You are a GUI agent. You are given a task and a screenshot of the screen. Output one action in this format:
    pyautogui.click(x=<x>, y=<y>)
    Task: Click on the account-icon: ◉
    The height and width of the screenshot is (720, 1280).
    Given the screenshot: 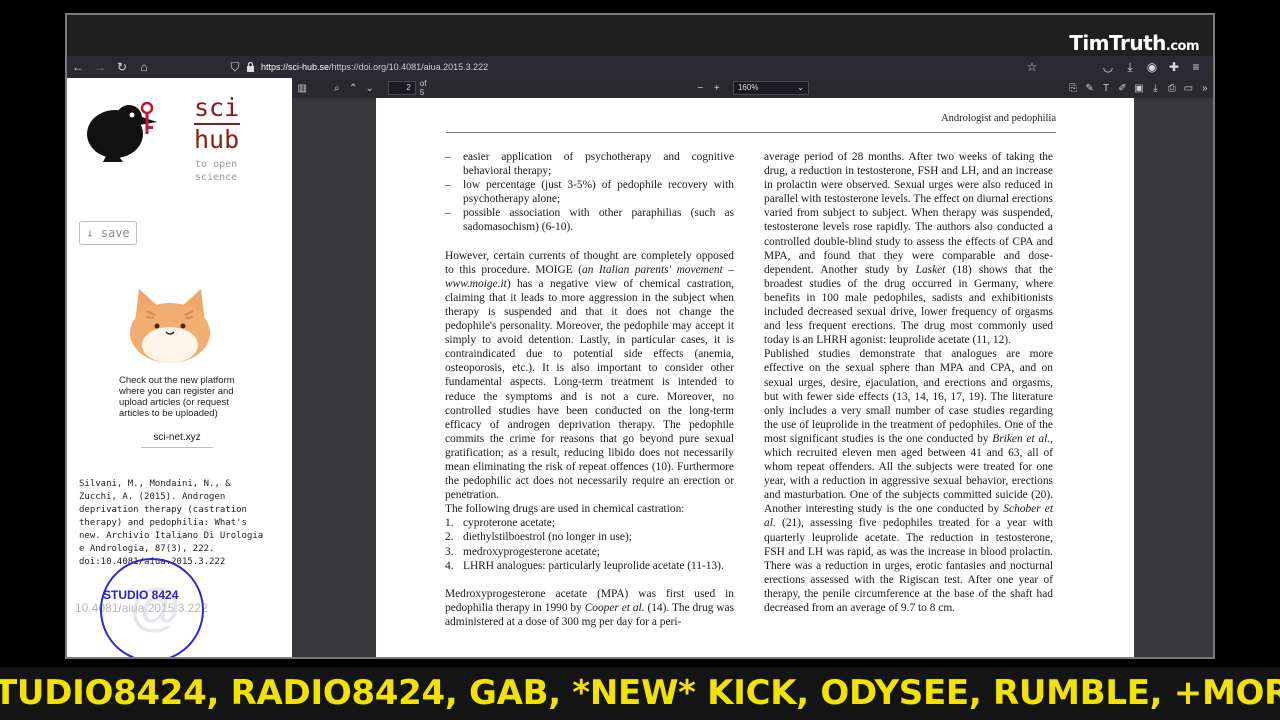 What is the action you would take?
    pyautogui.click(x=1152, y=67)
    